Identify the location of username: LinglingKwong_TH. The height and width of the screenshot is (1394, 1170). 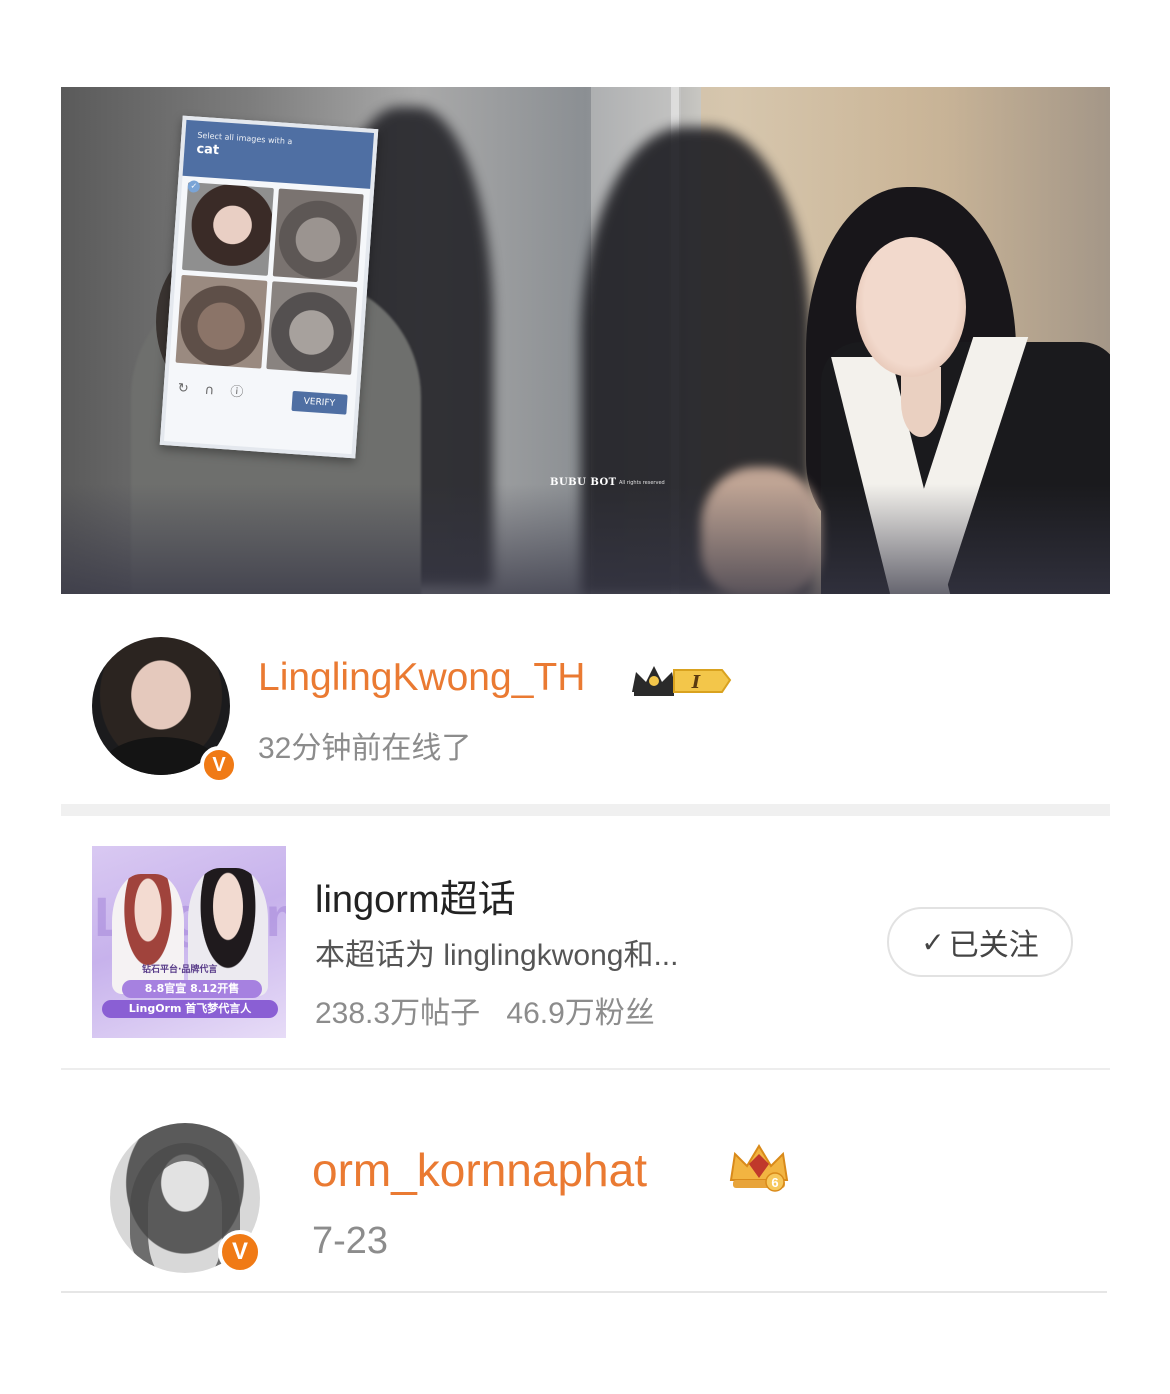
(421, 678).